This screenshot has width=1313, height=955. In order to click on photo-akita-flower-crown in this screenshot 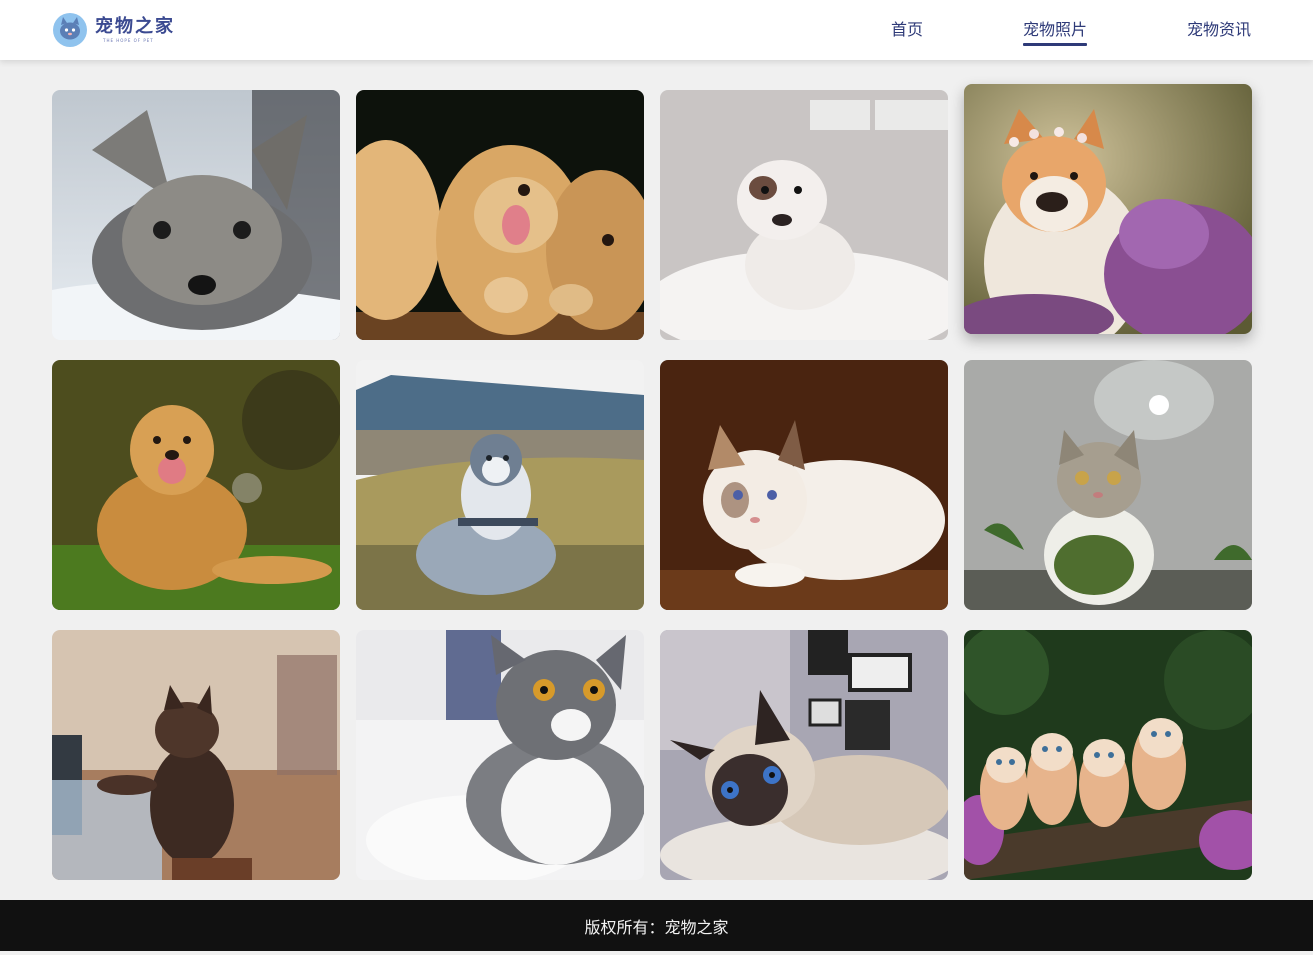, I will do `click(1108, 209)`.